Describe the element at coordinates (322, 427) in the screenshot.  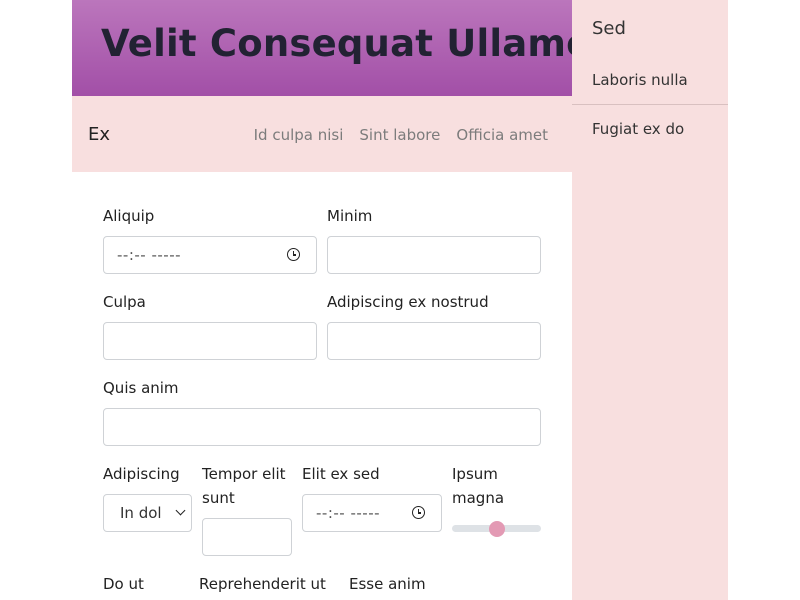
I see `quis-anim-input` at that location.